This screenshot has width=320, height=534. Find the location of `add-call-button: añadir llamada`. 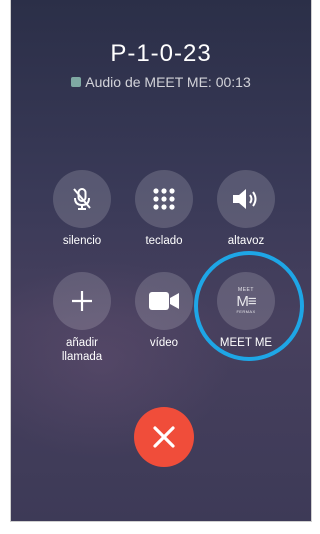

add-call-button: añadir llamada is located at coordinates (82, 318).